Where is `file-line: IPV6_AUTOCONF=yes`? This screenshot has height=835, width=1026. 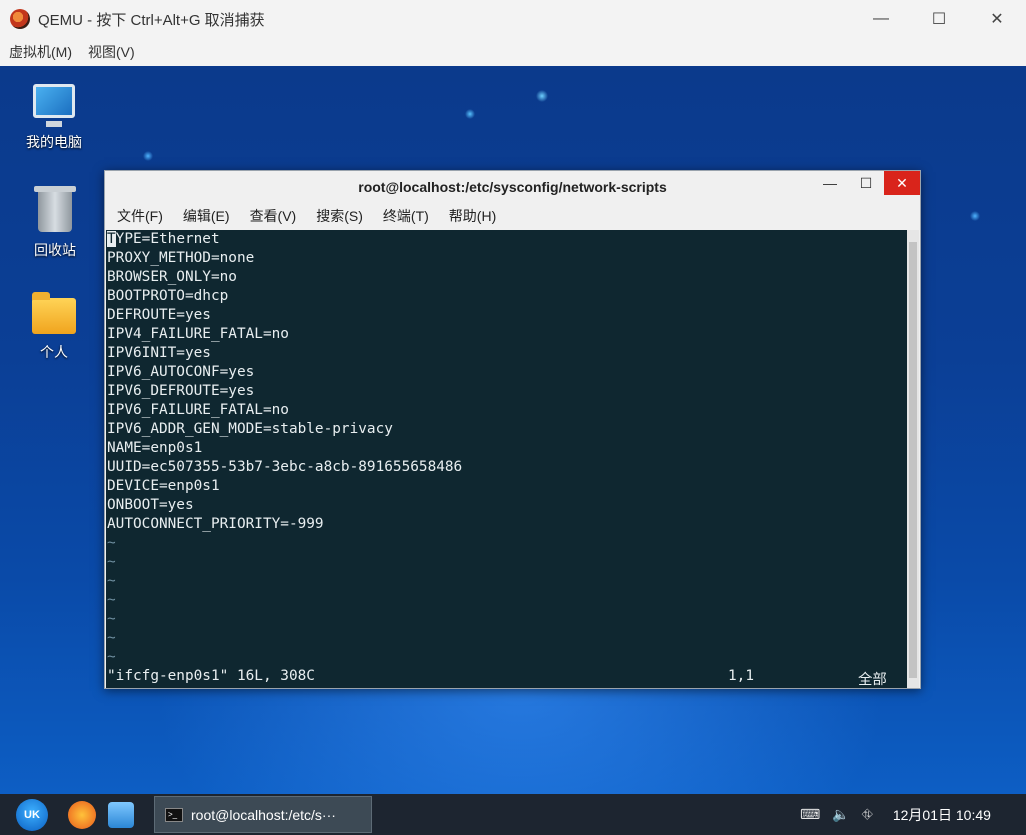
file-line: IPV6_AUTOCONF=yes is located at coordinates (181, 372).